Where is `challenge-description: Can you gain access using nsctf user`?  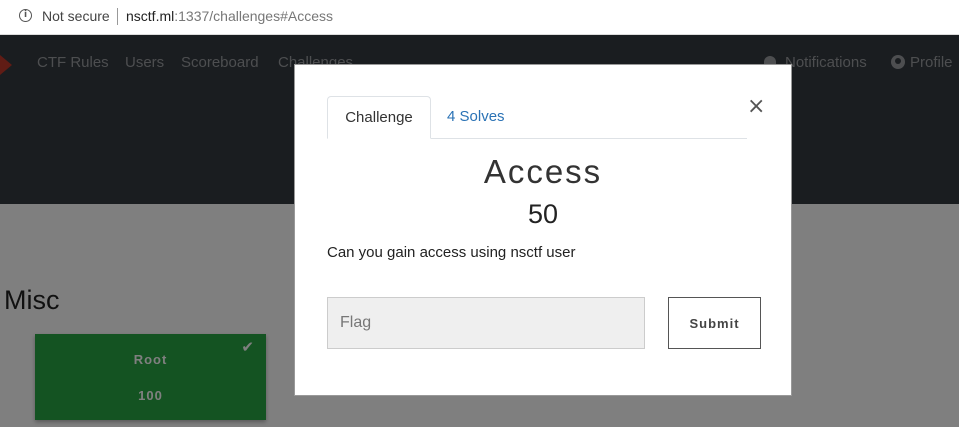
challenge-description: Can you gain access using nsctf user is located at coordinates (451, 252).